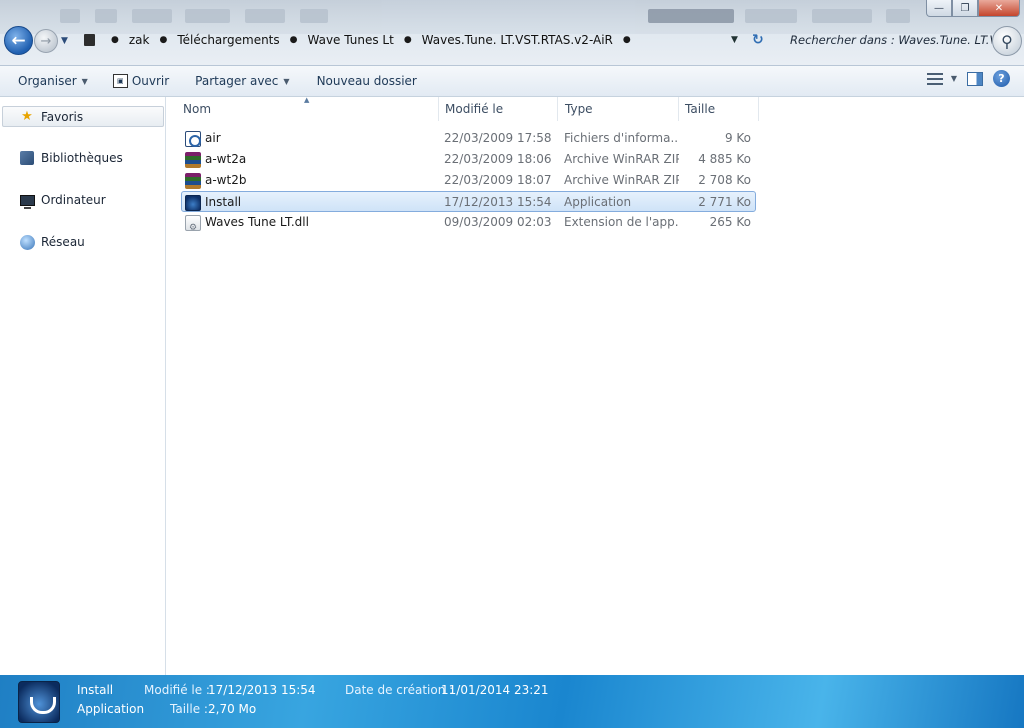 The height and width of the screenshot is (728, 1024). I want to click on file-name: a-wt2b, so click(226, 180).